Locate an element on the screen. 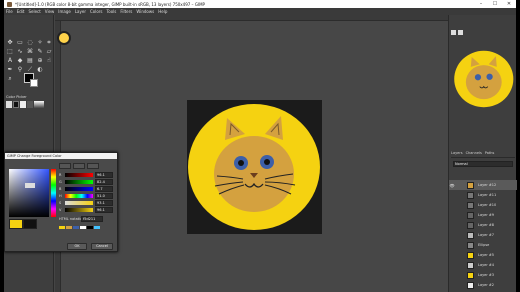 This screenshot has width=520, height=292. layer-mode-select: Normal is located at coordinates (483, 164).